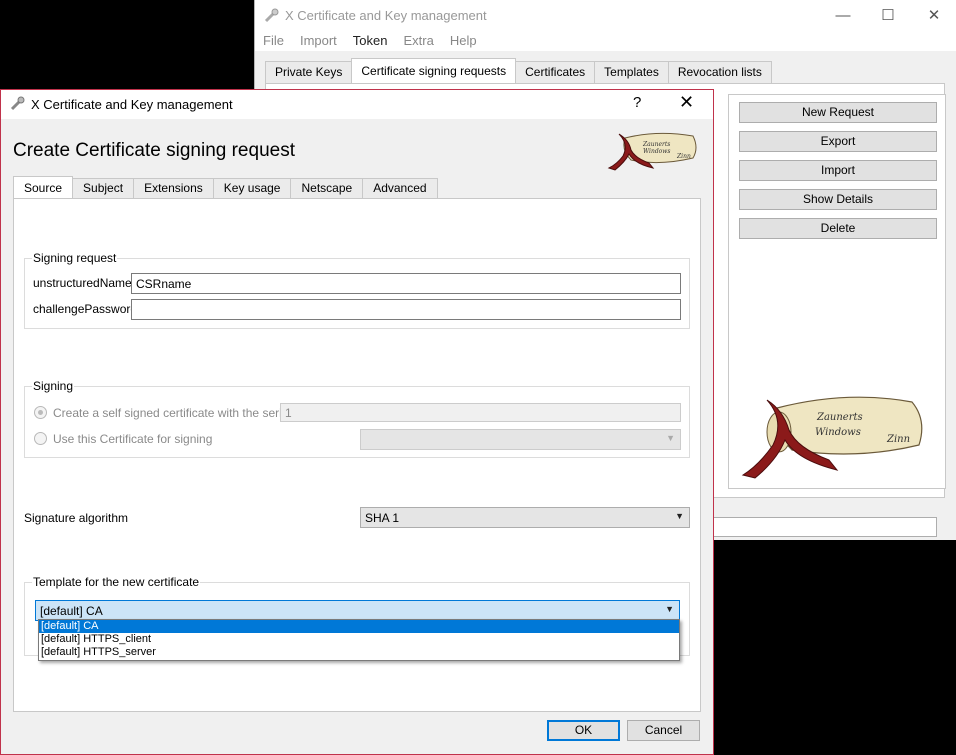  Describe the element at coordinates (583, 730) in the screenshot. I see `ok-button: OK` at that location.